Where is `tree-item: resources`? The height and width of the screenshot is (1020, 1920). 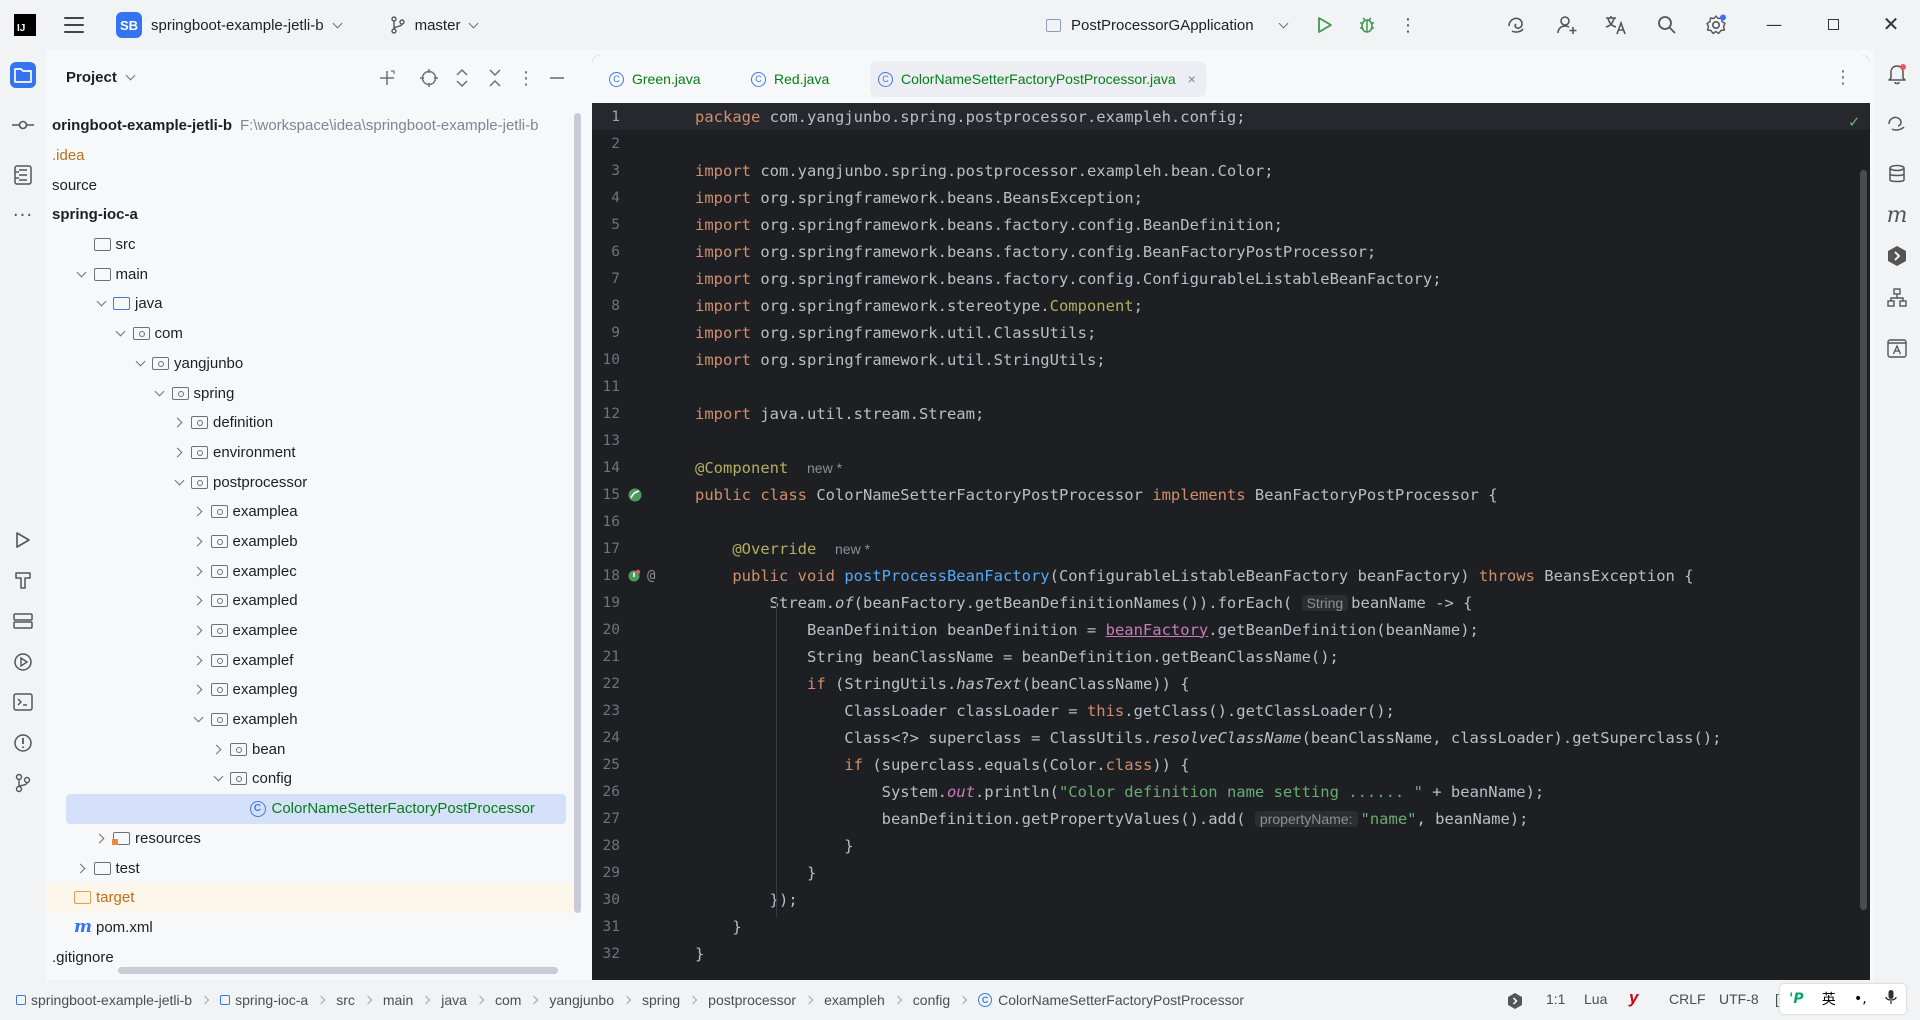 tree-item: resources is located at coordinates (313, 839).